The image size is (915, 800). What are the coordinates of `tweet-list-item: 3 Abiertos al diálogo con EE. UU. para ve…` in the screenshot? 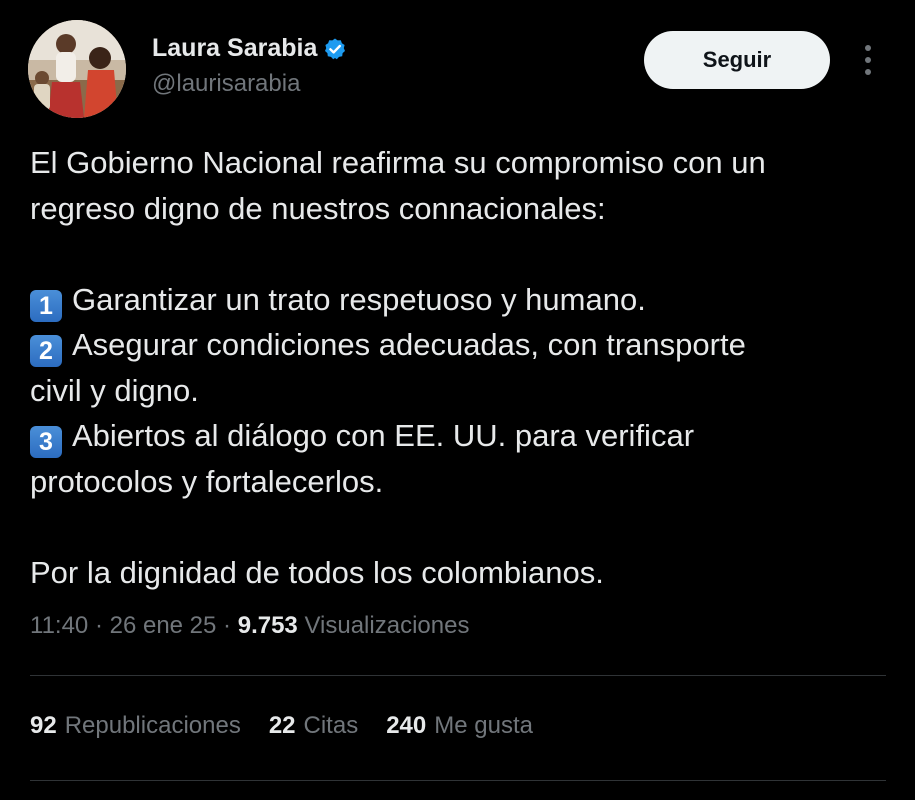 It's located at (460, 436).